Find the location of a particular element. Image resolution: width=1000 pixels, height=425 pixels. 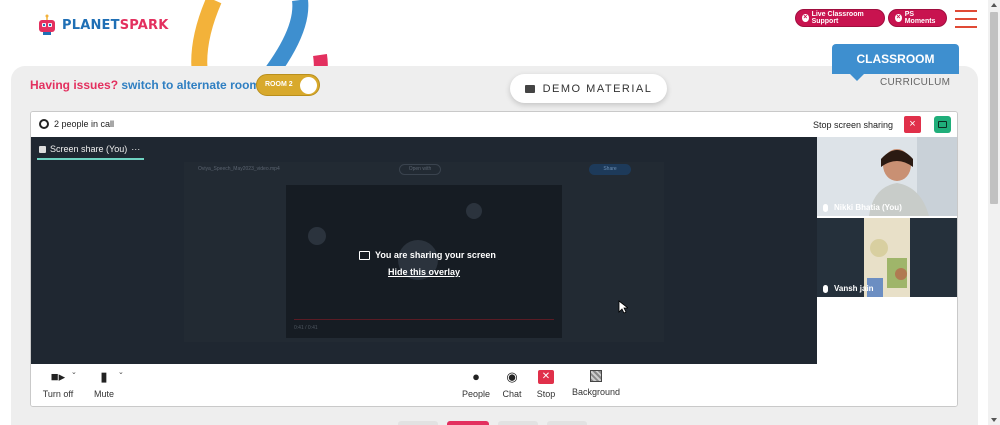

mute-button: ▮ Mute ⌄ is located at coordinates (107, 384).